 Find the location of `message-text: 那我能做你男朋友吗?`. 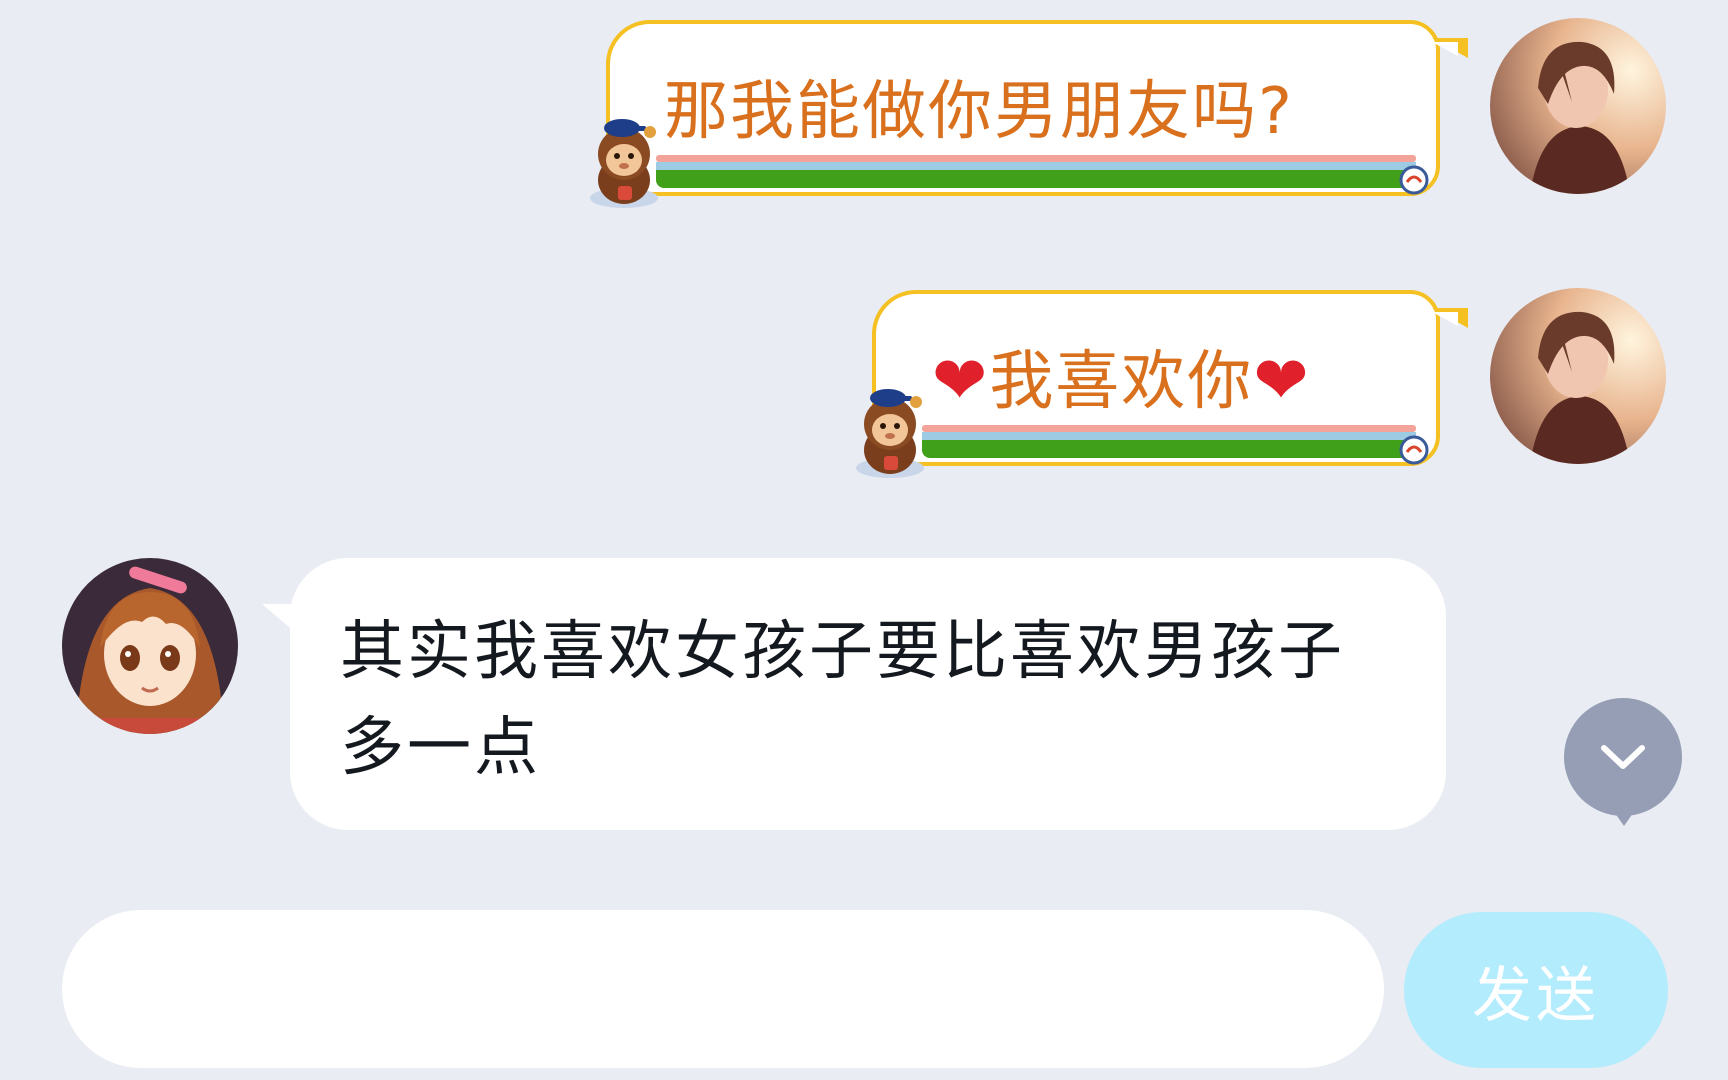

message-text: 那我能做你男朋友吗? is located at coordinates (979, 112).